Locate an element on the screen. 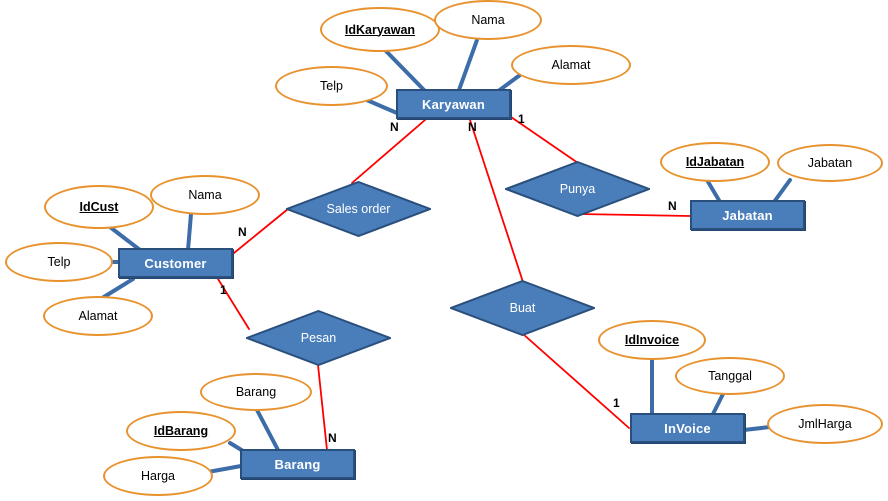 This screenshot has height=501, width=888. attribute-label: IdBarang is located at coordinates (181, 431).